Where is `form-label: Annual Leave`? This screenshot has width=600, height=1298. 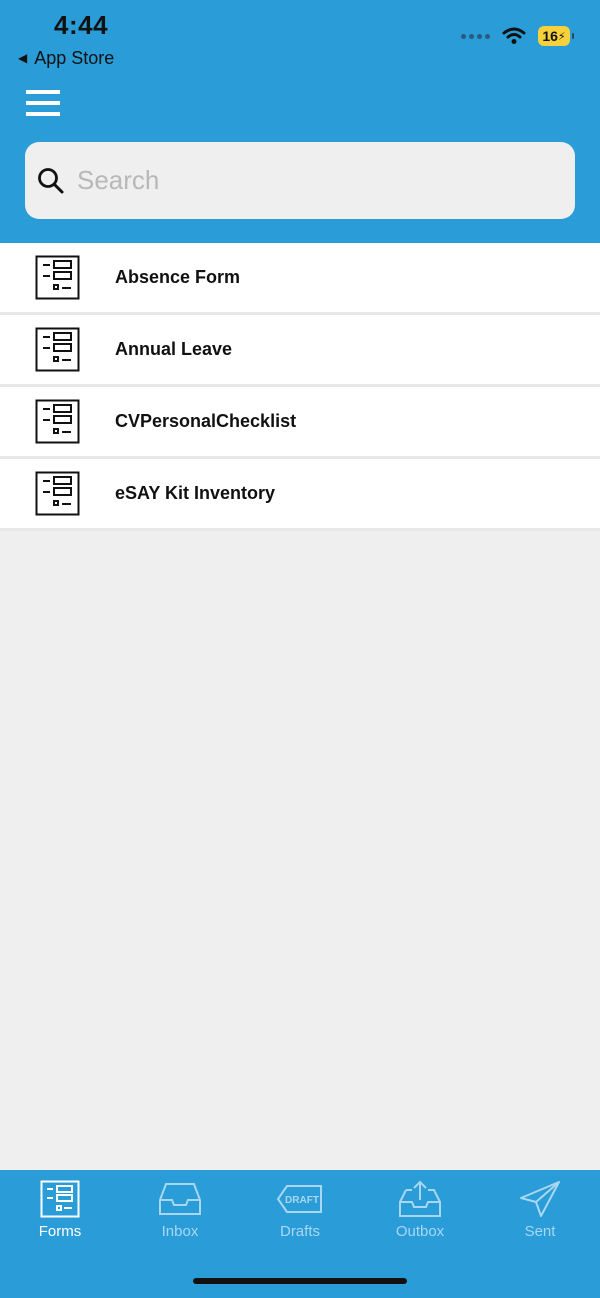 form-label: Annual Leave is located at coordinates (174, 349).